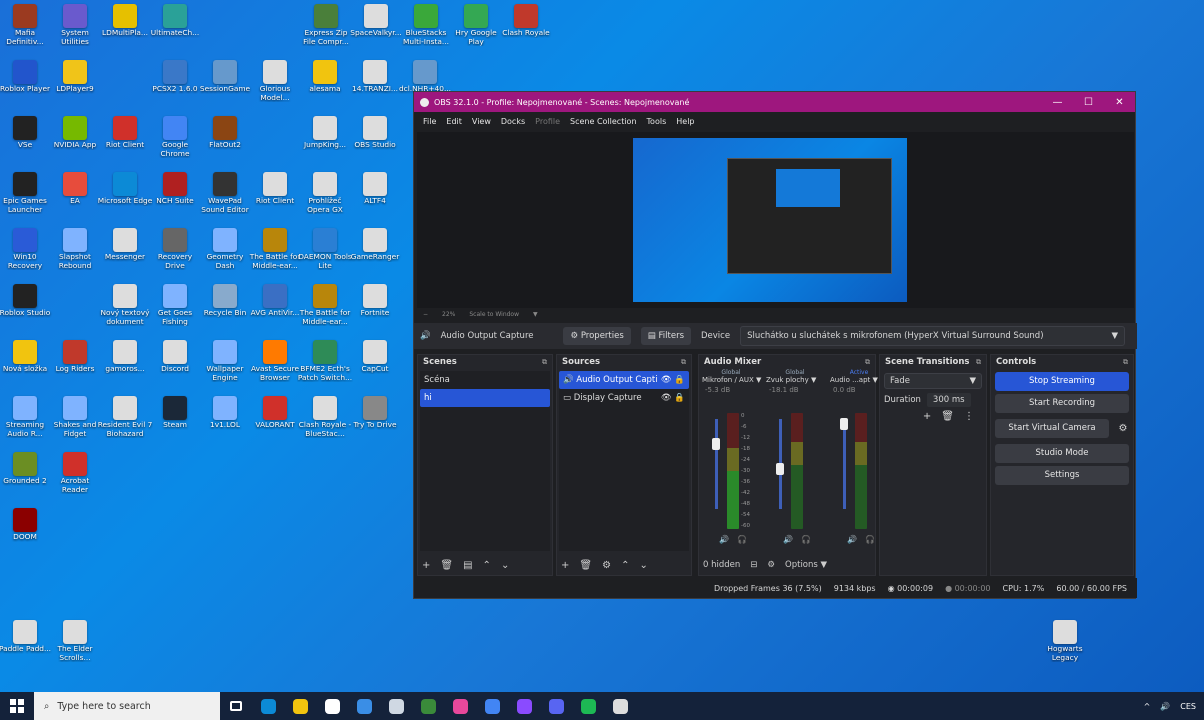 The width and height of the screenshot is (1204, 720). I want to click on desktop-icon: PCSX2 1.6.0, so click(175, 84).